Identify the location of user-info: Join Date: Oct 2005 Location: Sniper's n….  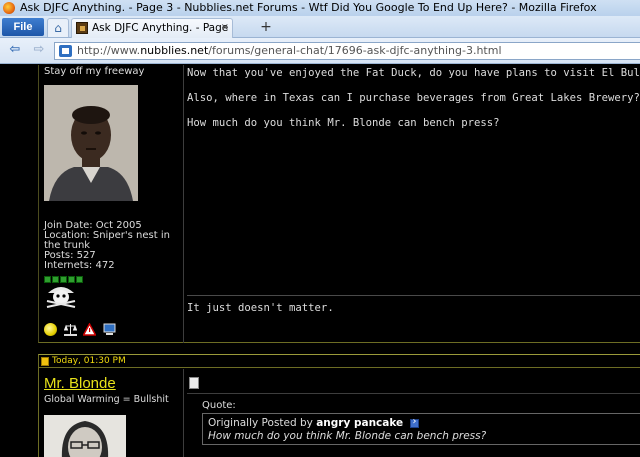
(110, 246).